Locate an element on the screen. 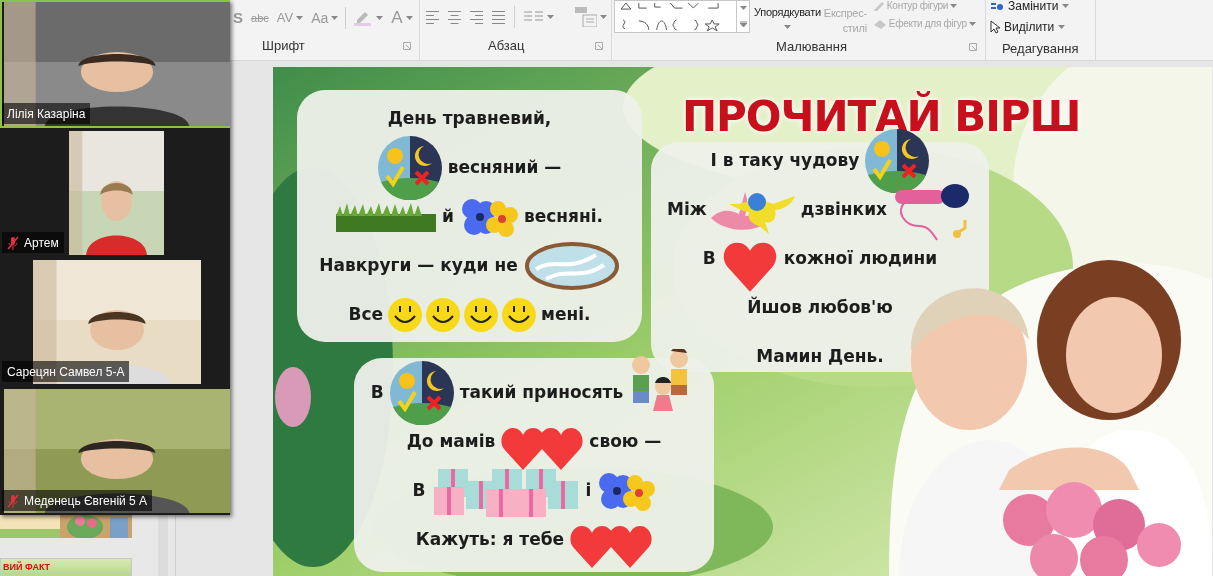 The width and height of the screenshot is (1213, 576). replace-button: Замінити is located at coordinates (1042, 6).